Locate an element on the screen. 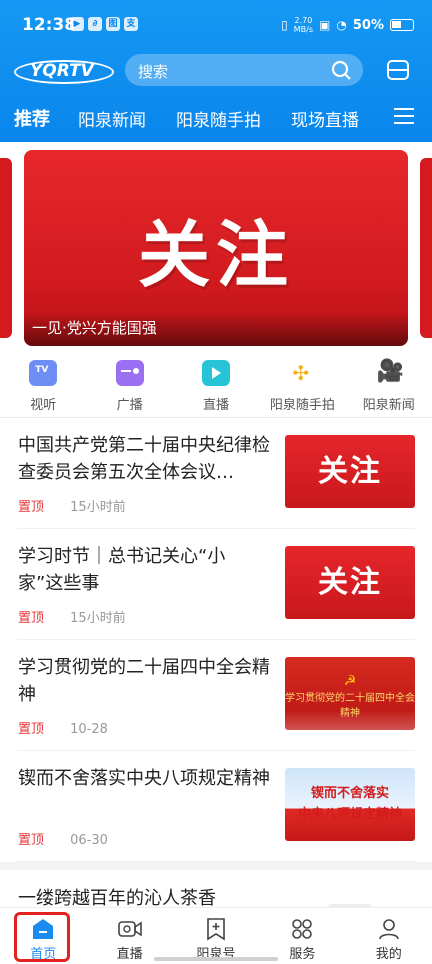  nav-live: 直播 is located at coordinates (129, 936).